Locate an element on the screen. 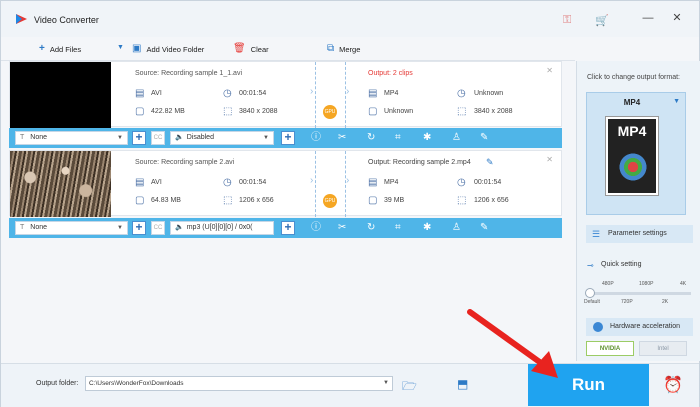  quick-setting-label: Quick setting is located at coordinates (621, 264).